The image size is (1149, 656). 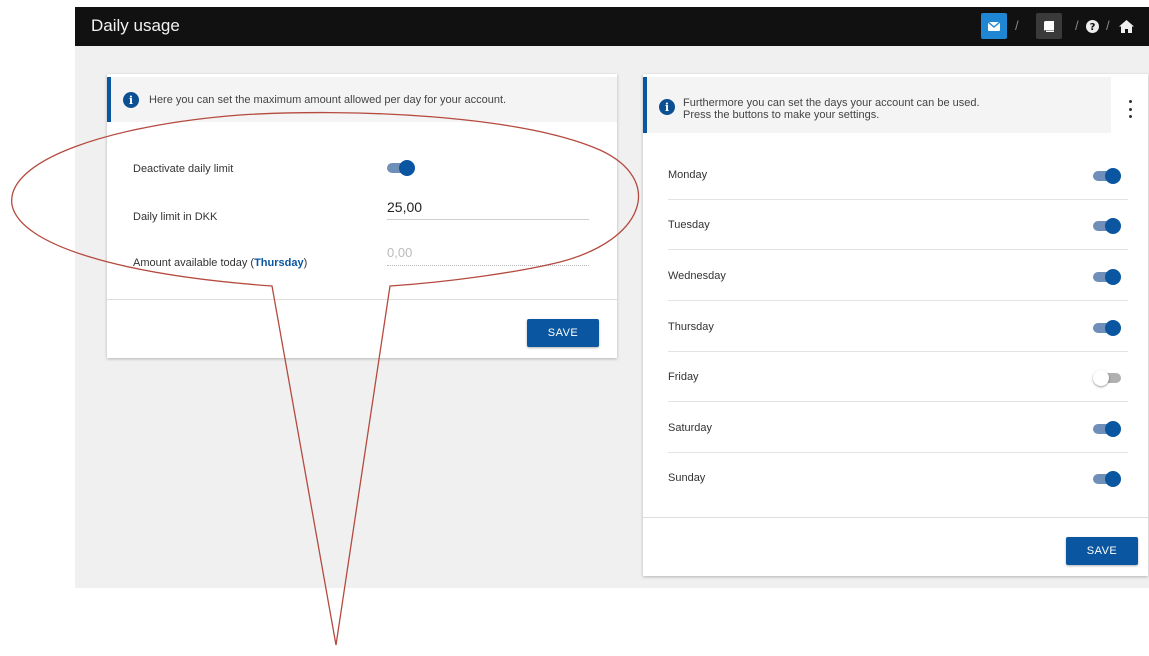 I want to click on more-options-icon, so click(x=1130, y=109).